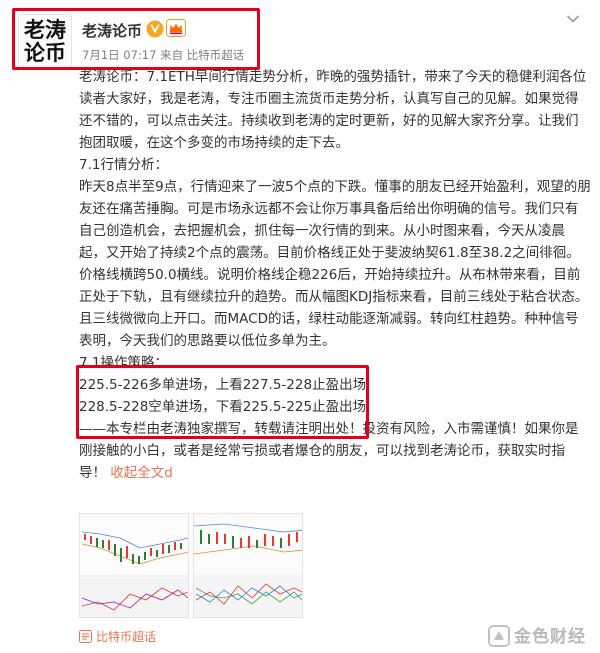  I want to click on analysis-title: 7.1行情分析：, so click(123, 165).